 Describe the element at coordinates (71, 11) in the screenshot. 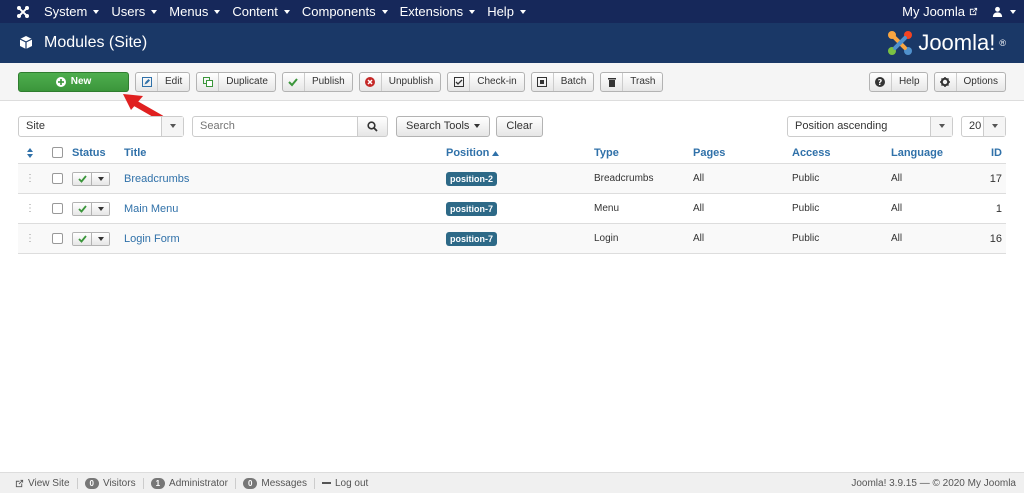

I see `menu-system: System` at that location.